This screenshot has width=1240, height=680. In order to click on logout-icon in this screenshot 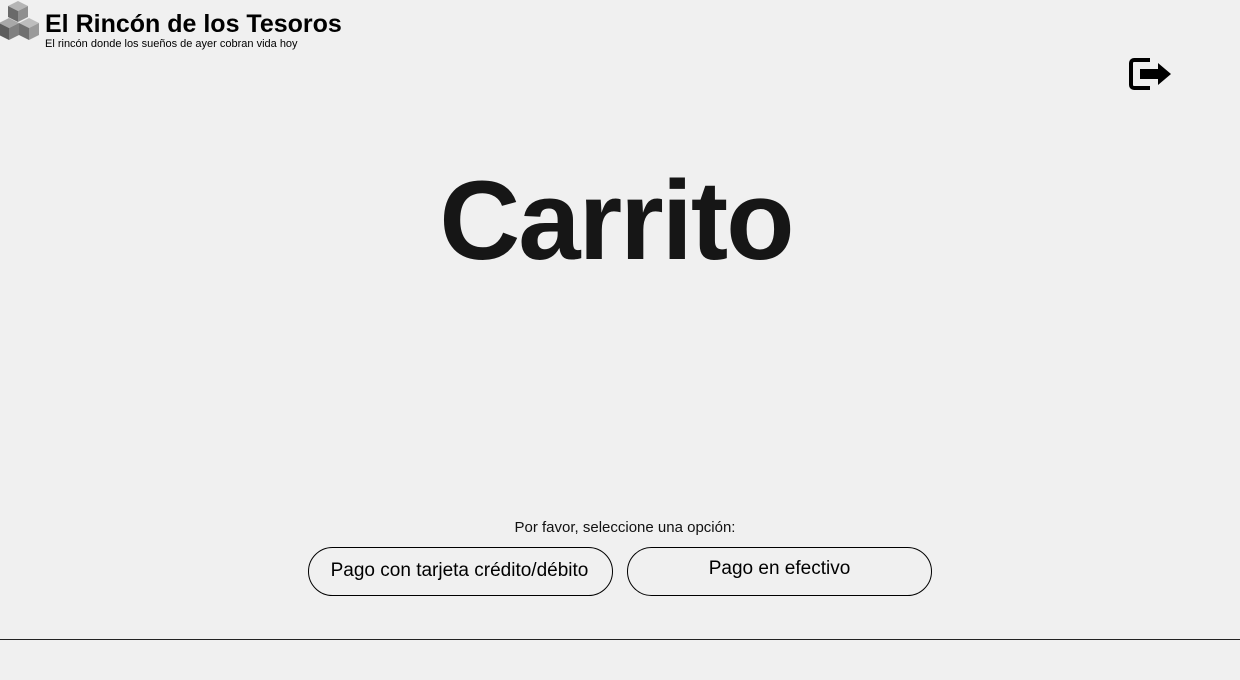, I will do `click(1151, 74)`.